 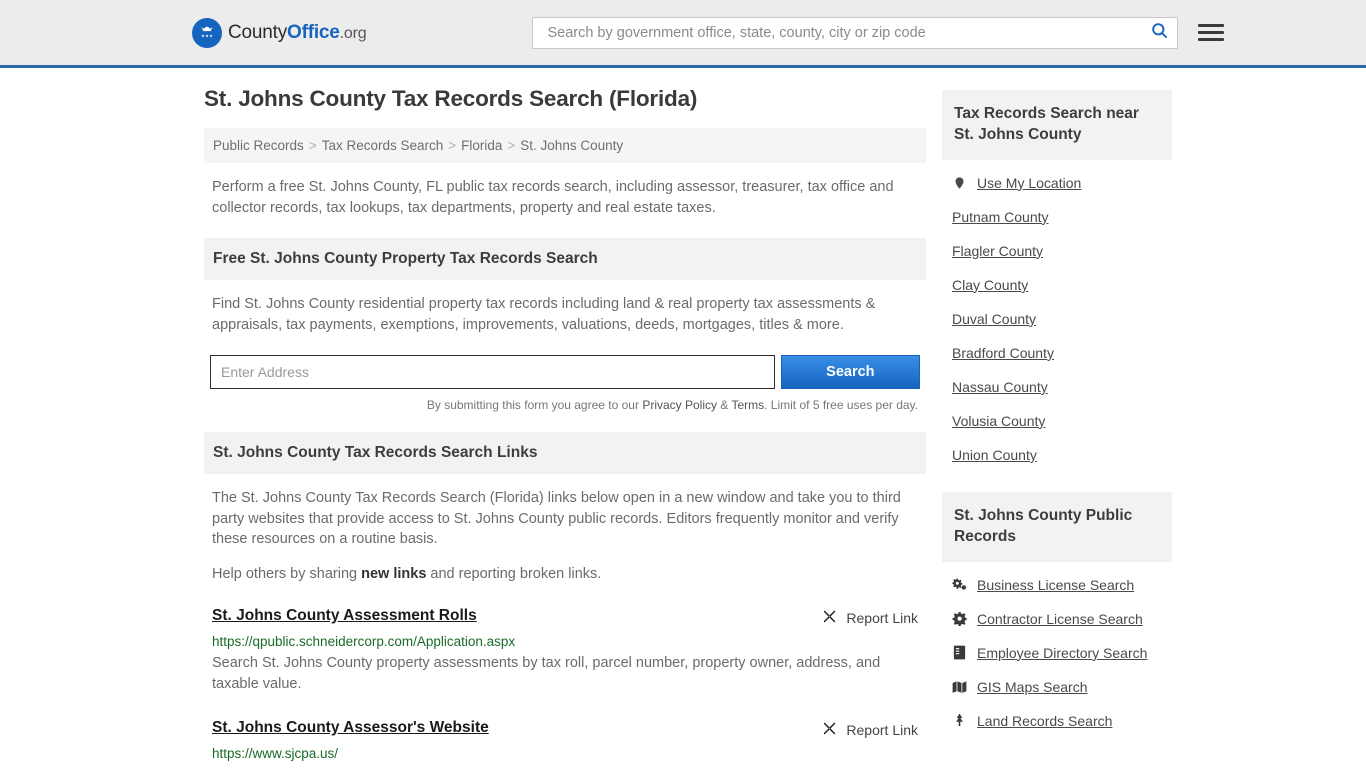 What do you see at coordinates (258, 145) in the screenshot?
I see `breadcrumb-item-public-records: Public Records` at bounding box center [258, 145].